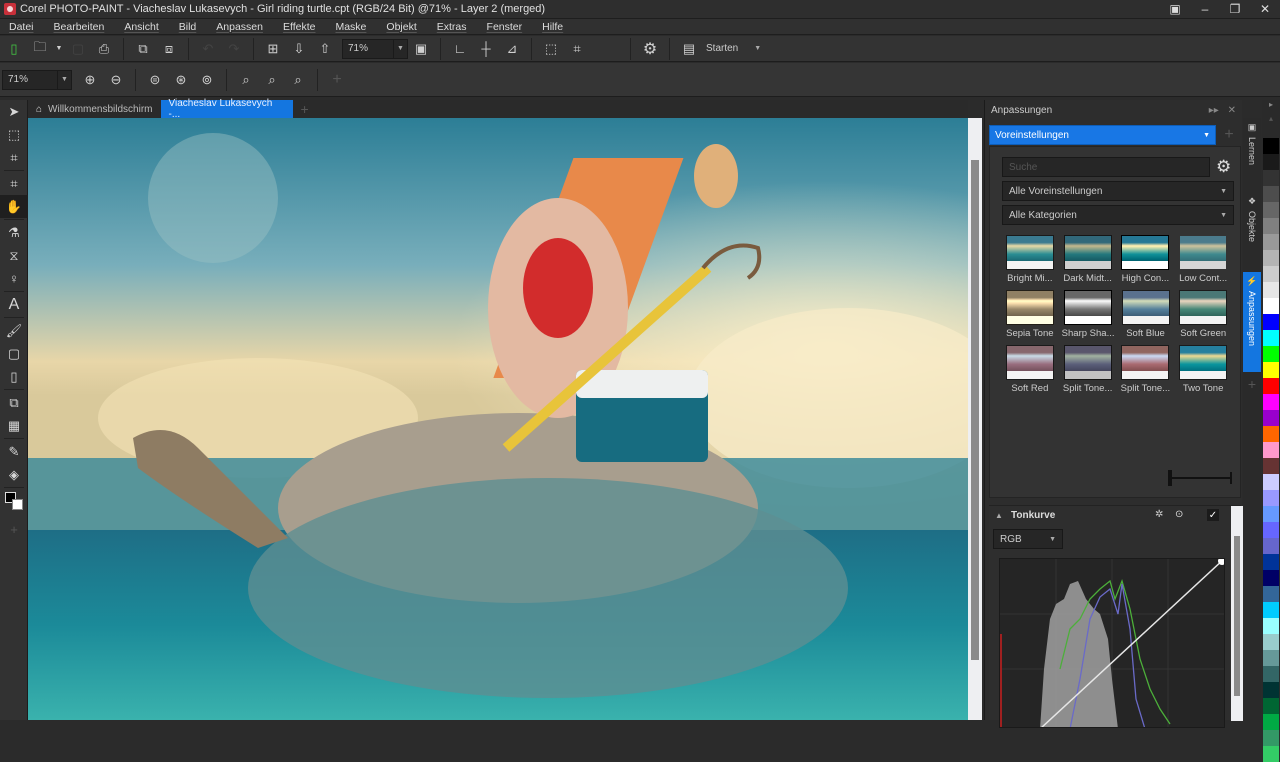 Image resolution: width=1280 pixels, height=762 pixels. Describe the element at coordinates (1028, 539) in the screenshot. I see `channel-select: RGB ▼` at that location.